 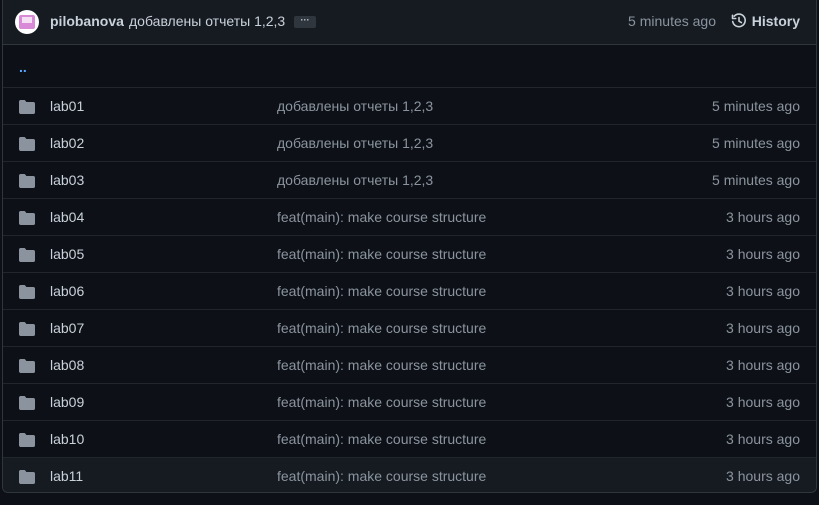 I want to click on file-row: lab03 добавлены отчеты 1,2,3 5 minutes ago, so click(x=409, y=179).